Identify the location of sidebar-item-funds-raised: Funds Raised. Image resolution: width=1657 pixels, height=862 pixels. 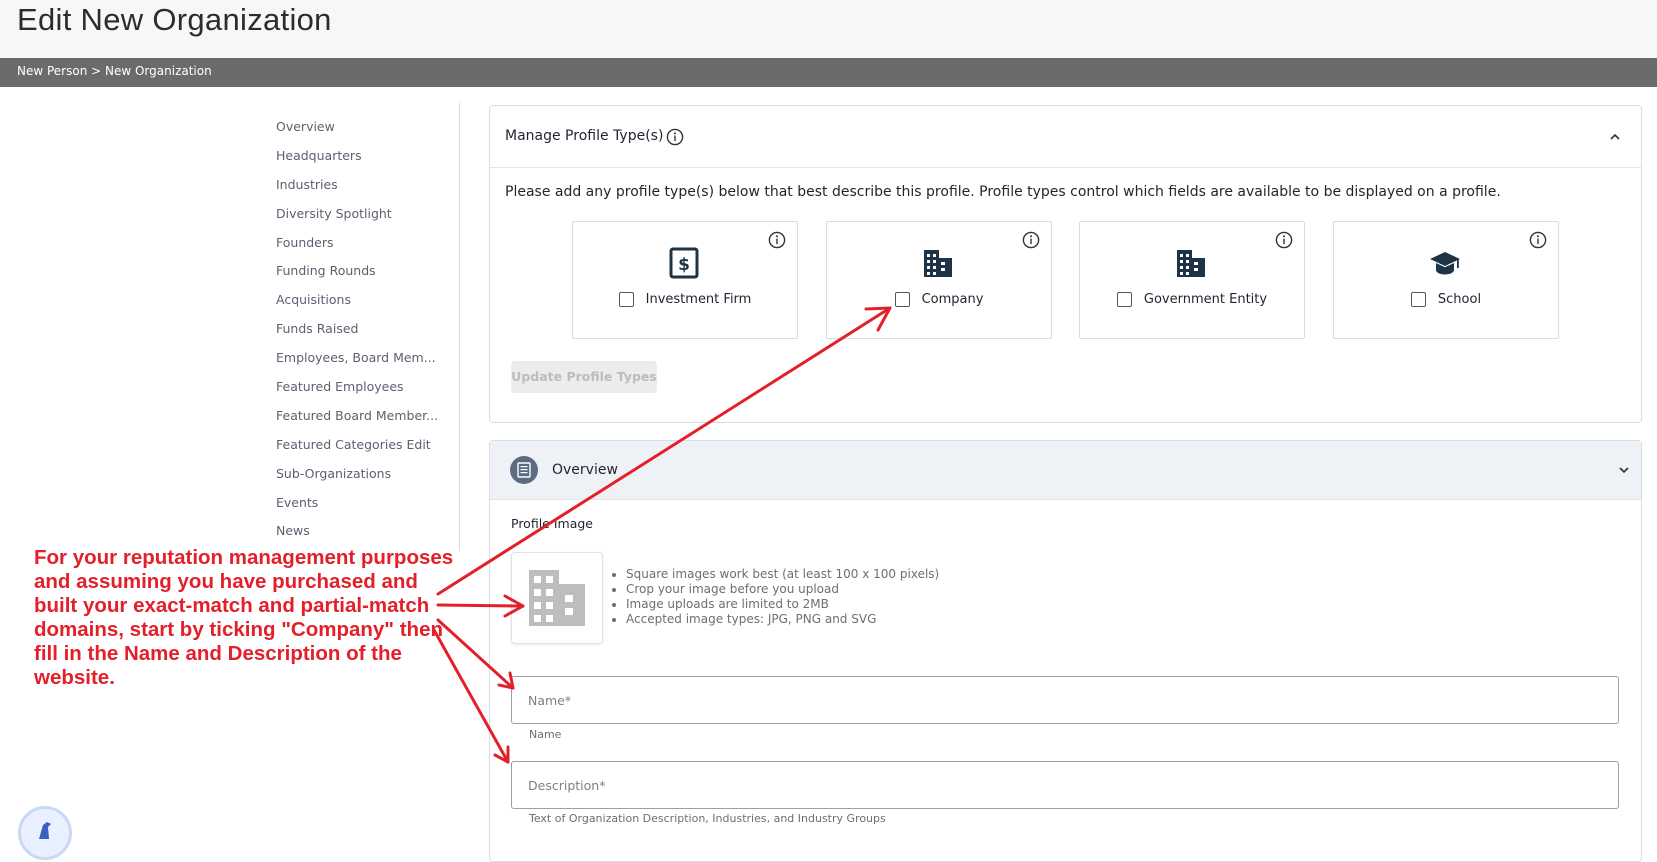
(366, 329).